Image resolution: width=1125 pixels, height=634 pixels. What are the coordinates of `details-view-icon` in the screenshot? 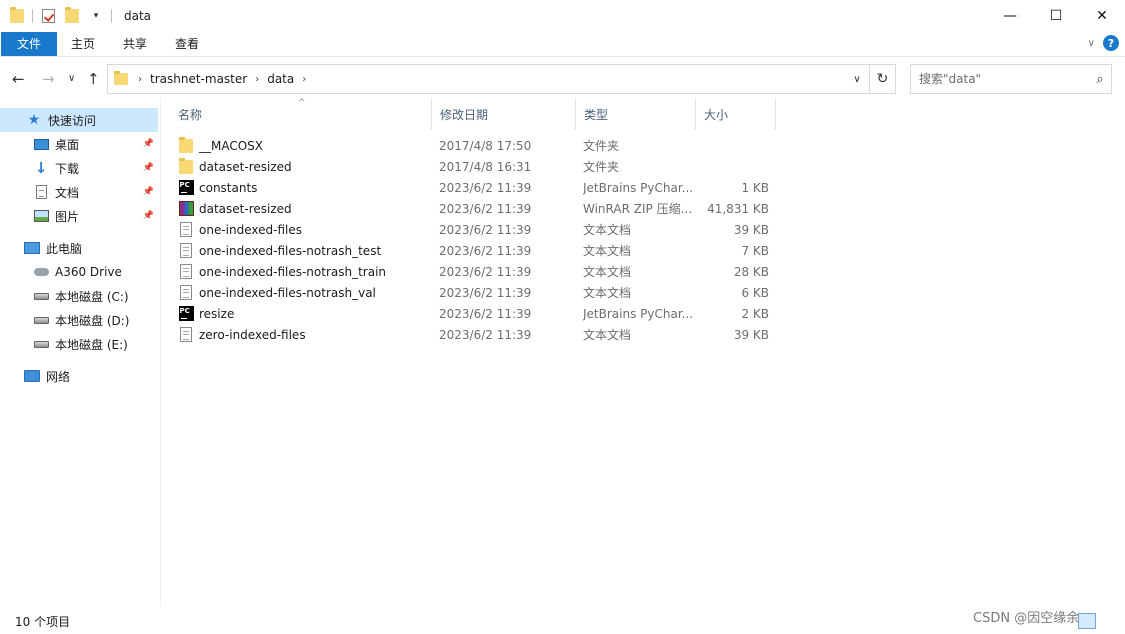 It's located at (1087, 621).